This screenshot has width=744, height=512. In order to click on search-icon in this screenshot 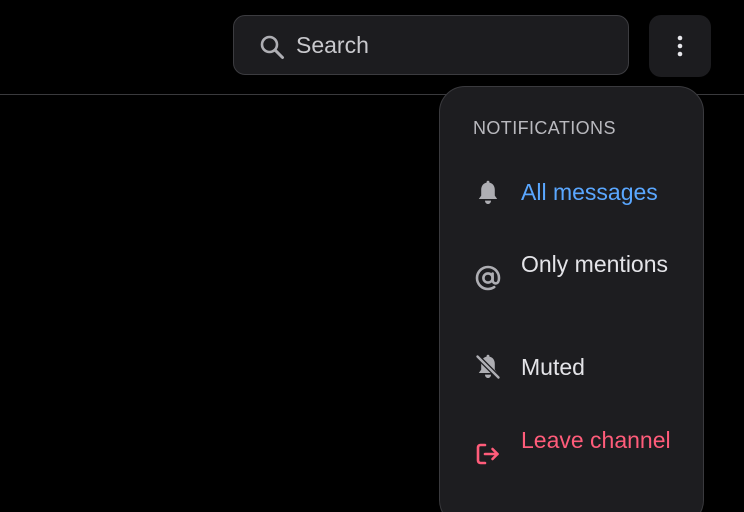, I will do `click(272, 47)`.